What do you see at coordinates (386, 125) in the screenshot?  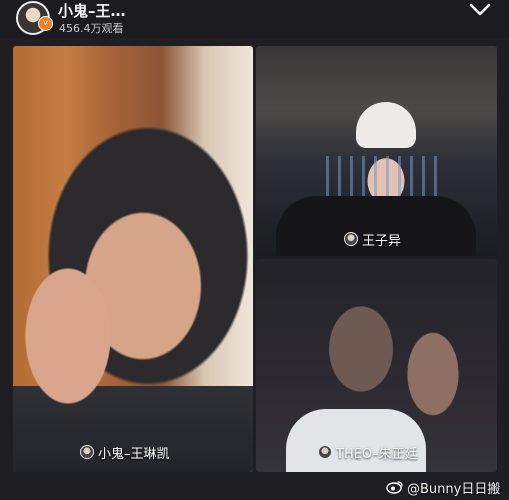 I see `video-scene-cap` at bounding box center [386, 125].